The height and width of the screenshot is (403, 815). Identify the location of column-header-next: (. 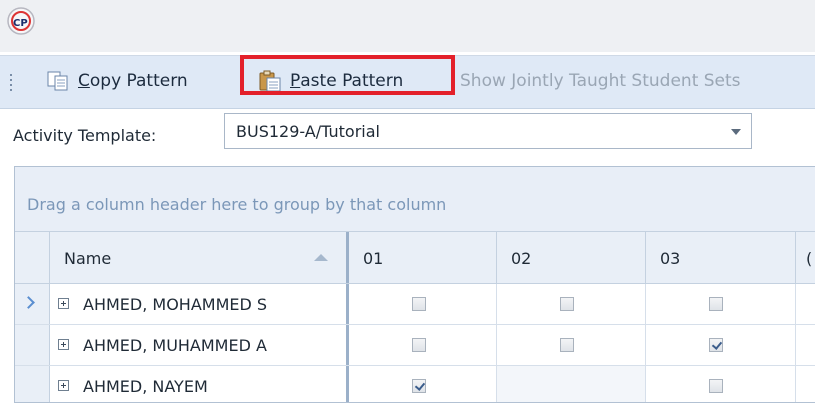
(805, 257).